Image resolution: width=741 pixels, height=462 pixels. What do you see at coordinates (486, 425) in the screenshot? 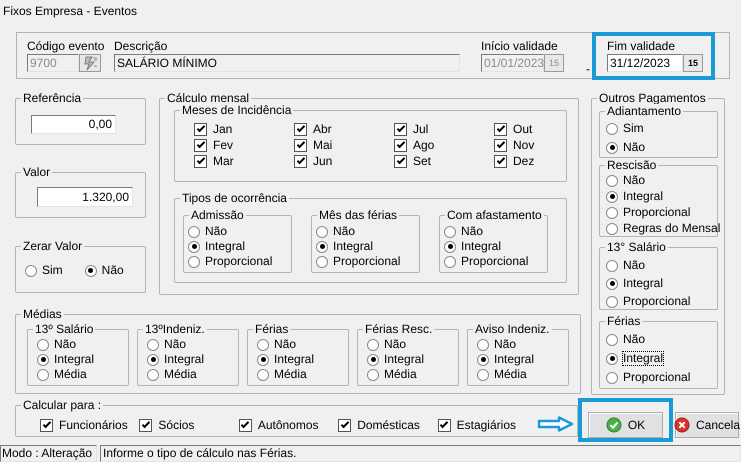
I see `option-label: Estagiários` at bounding box center [486, 425].